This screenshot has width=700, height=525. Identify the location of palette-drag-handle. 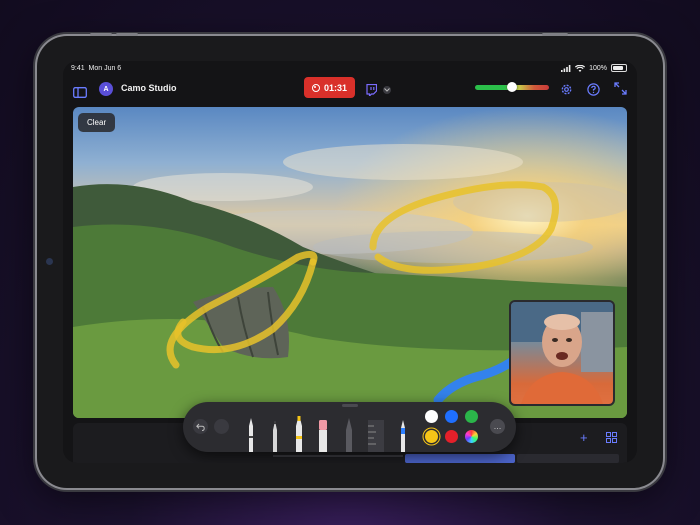
(350, 405).